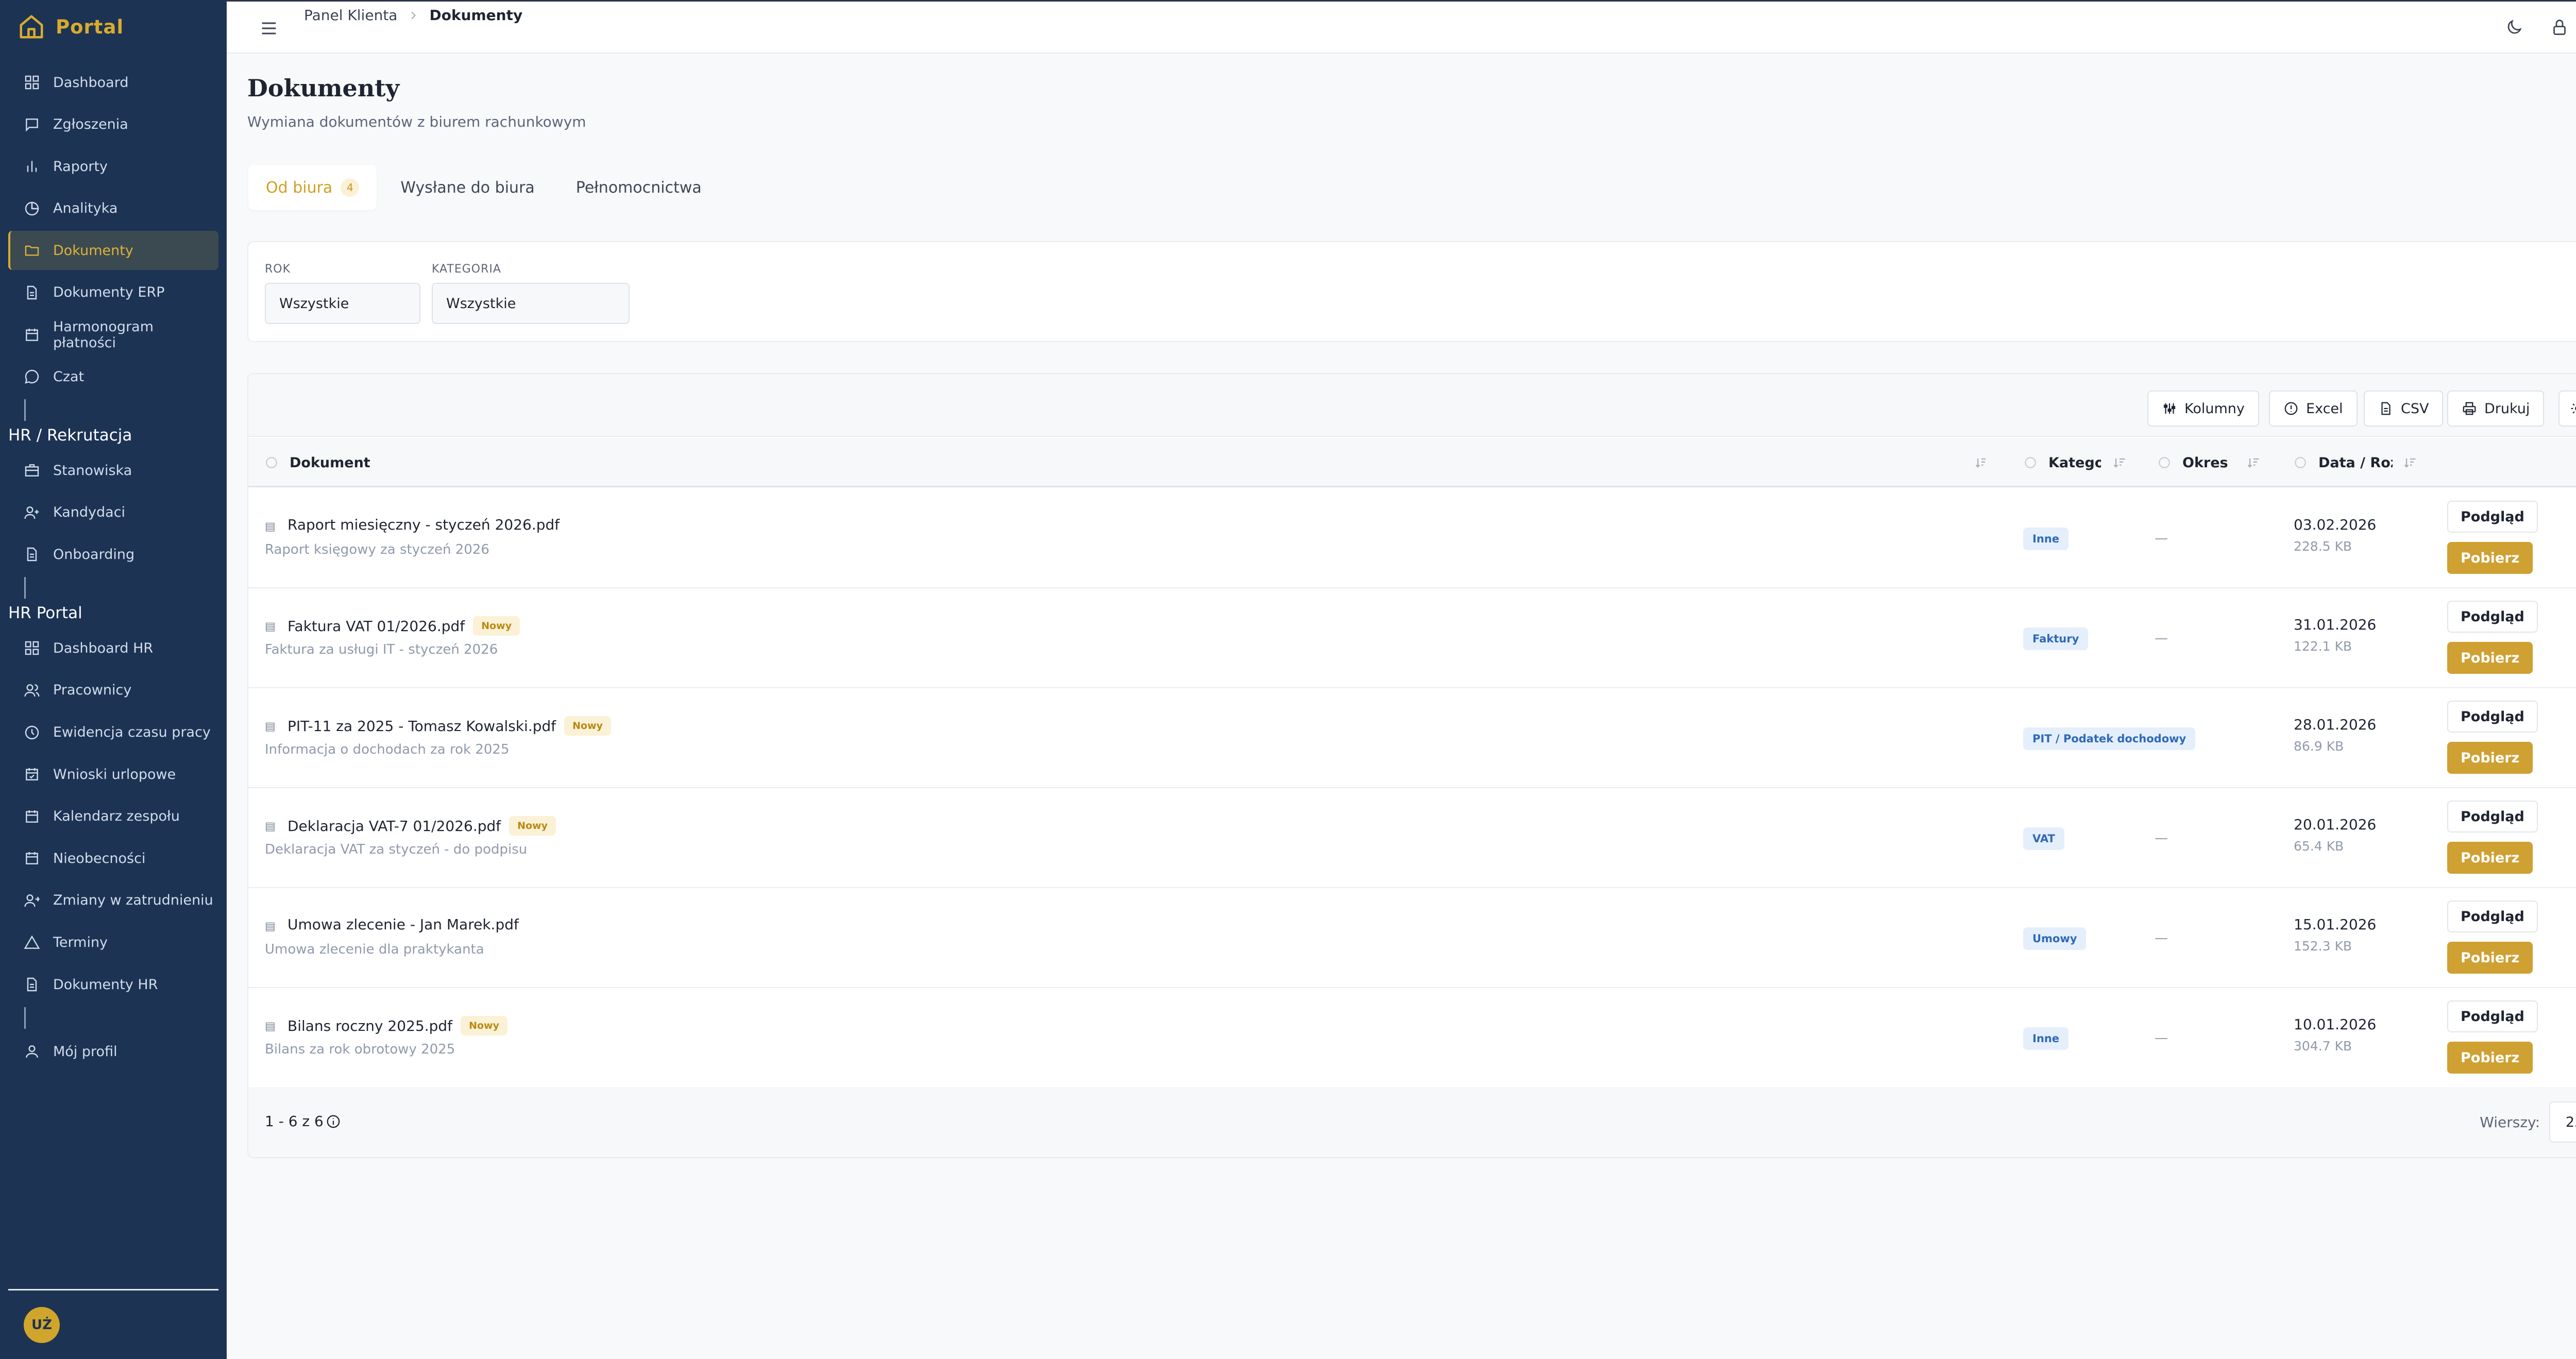 The image size is (2576, 1359). I want to click on sidebar-item-nieobecnosci: Nieobecności, so click(113, 858).